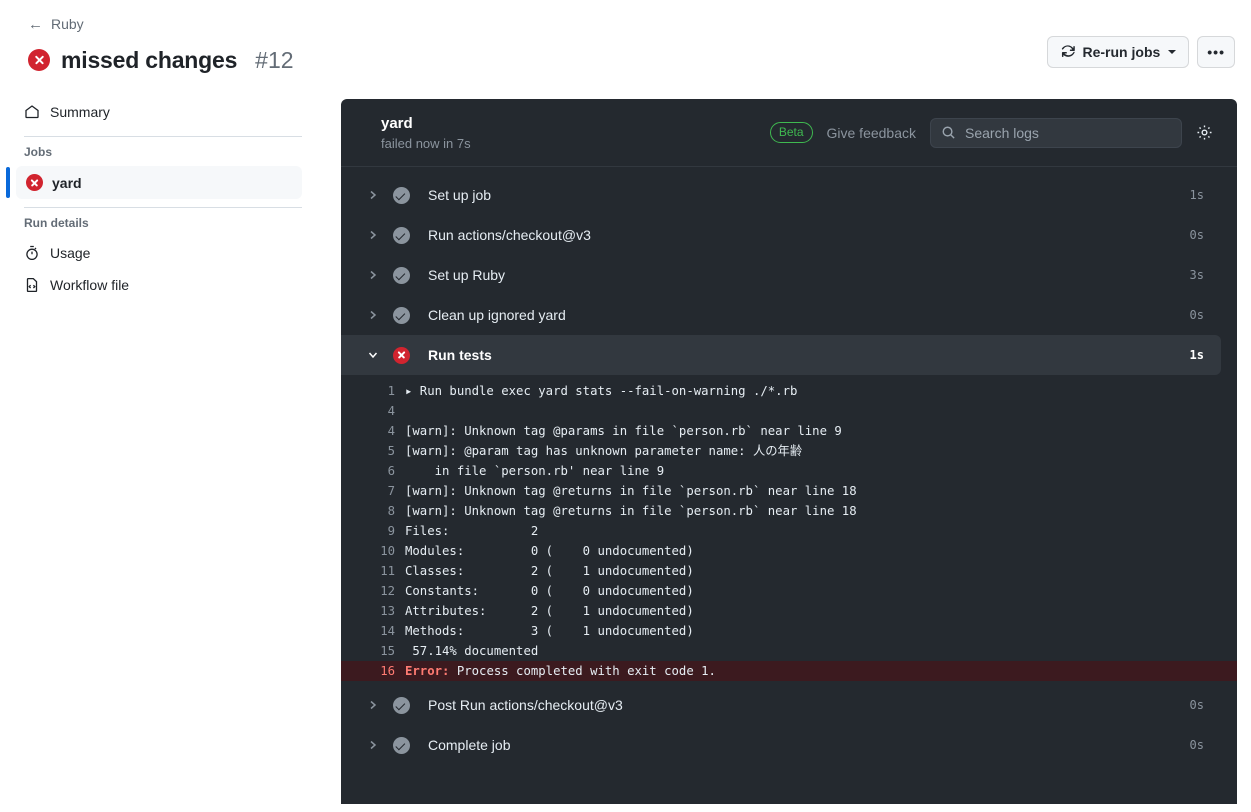  What do you see at coordinates (789, 571) in the screenshot?
I see `log-line: 11 Classes: 2 ( 1 undocumented)` at bounding box center [789, 571].